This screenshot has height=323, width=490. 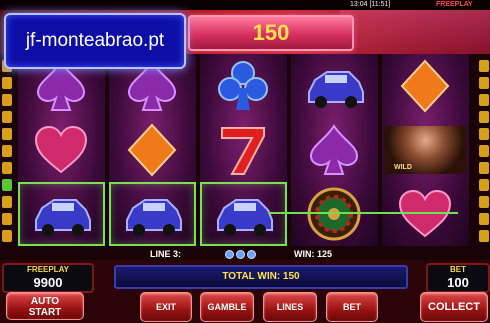 I want to click on symbol-spade, so click(x=334, y=150).